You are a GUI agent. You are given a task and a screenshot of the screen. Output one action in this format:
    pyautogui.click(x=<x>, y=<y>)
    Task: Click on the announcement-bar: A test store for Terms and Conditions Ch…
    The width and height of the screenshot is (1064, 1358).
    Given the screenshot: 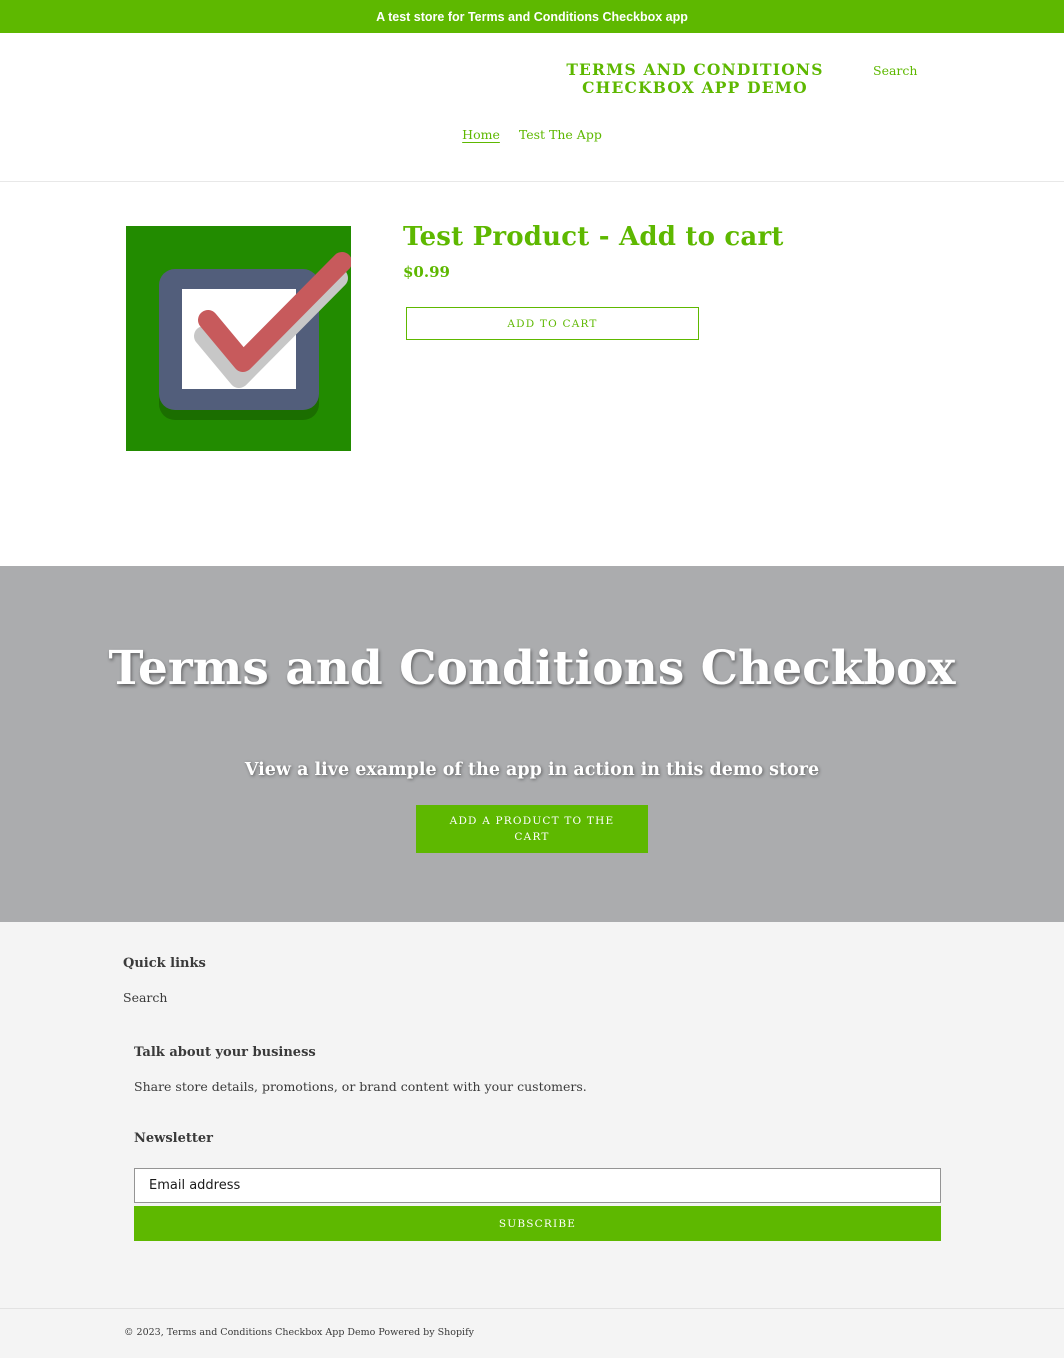 What is the action you would take?
    pyautogui.click(x=532, y=16)
    